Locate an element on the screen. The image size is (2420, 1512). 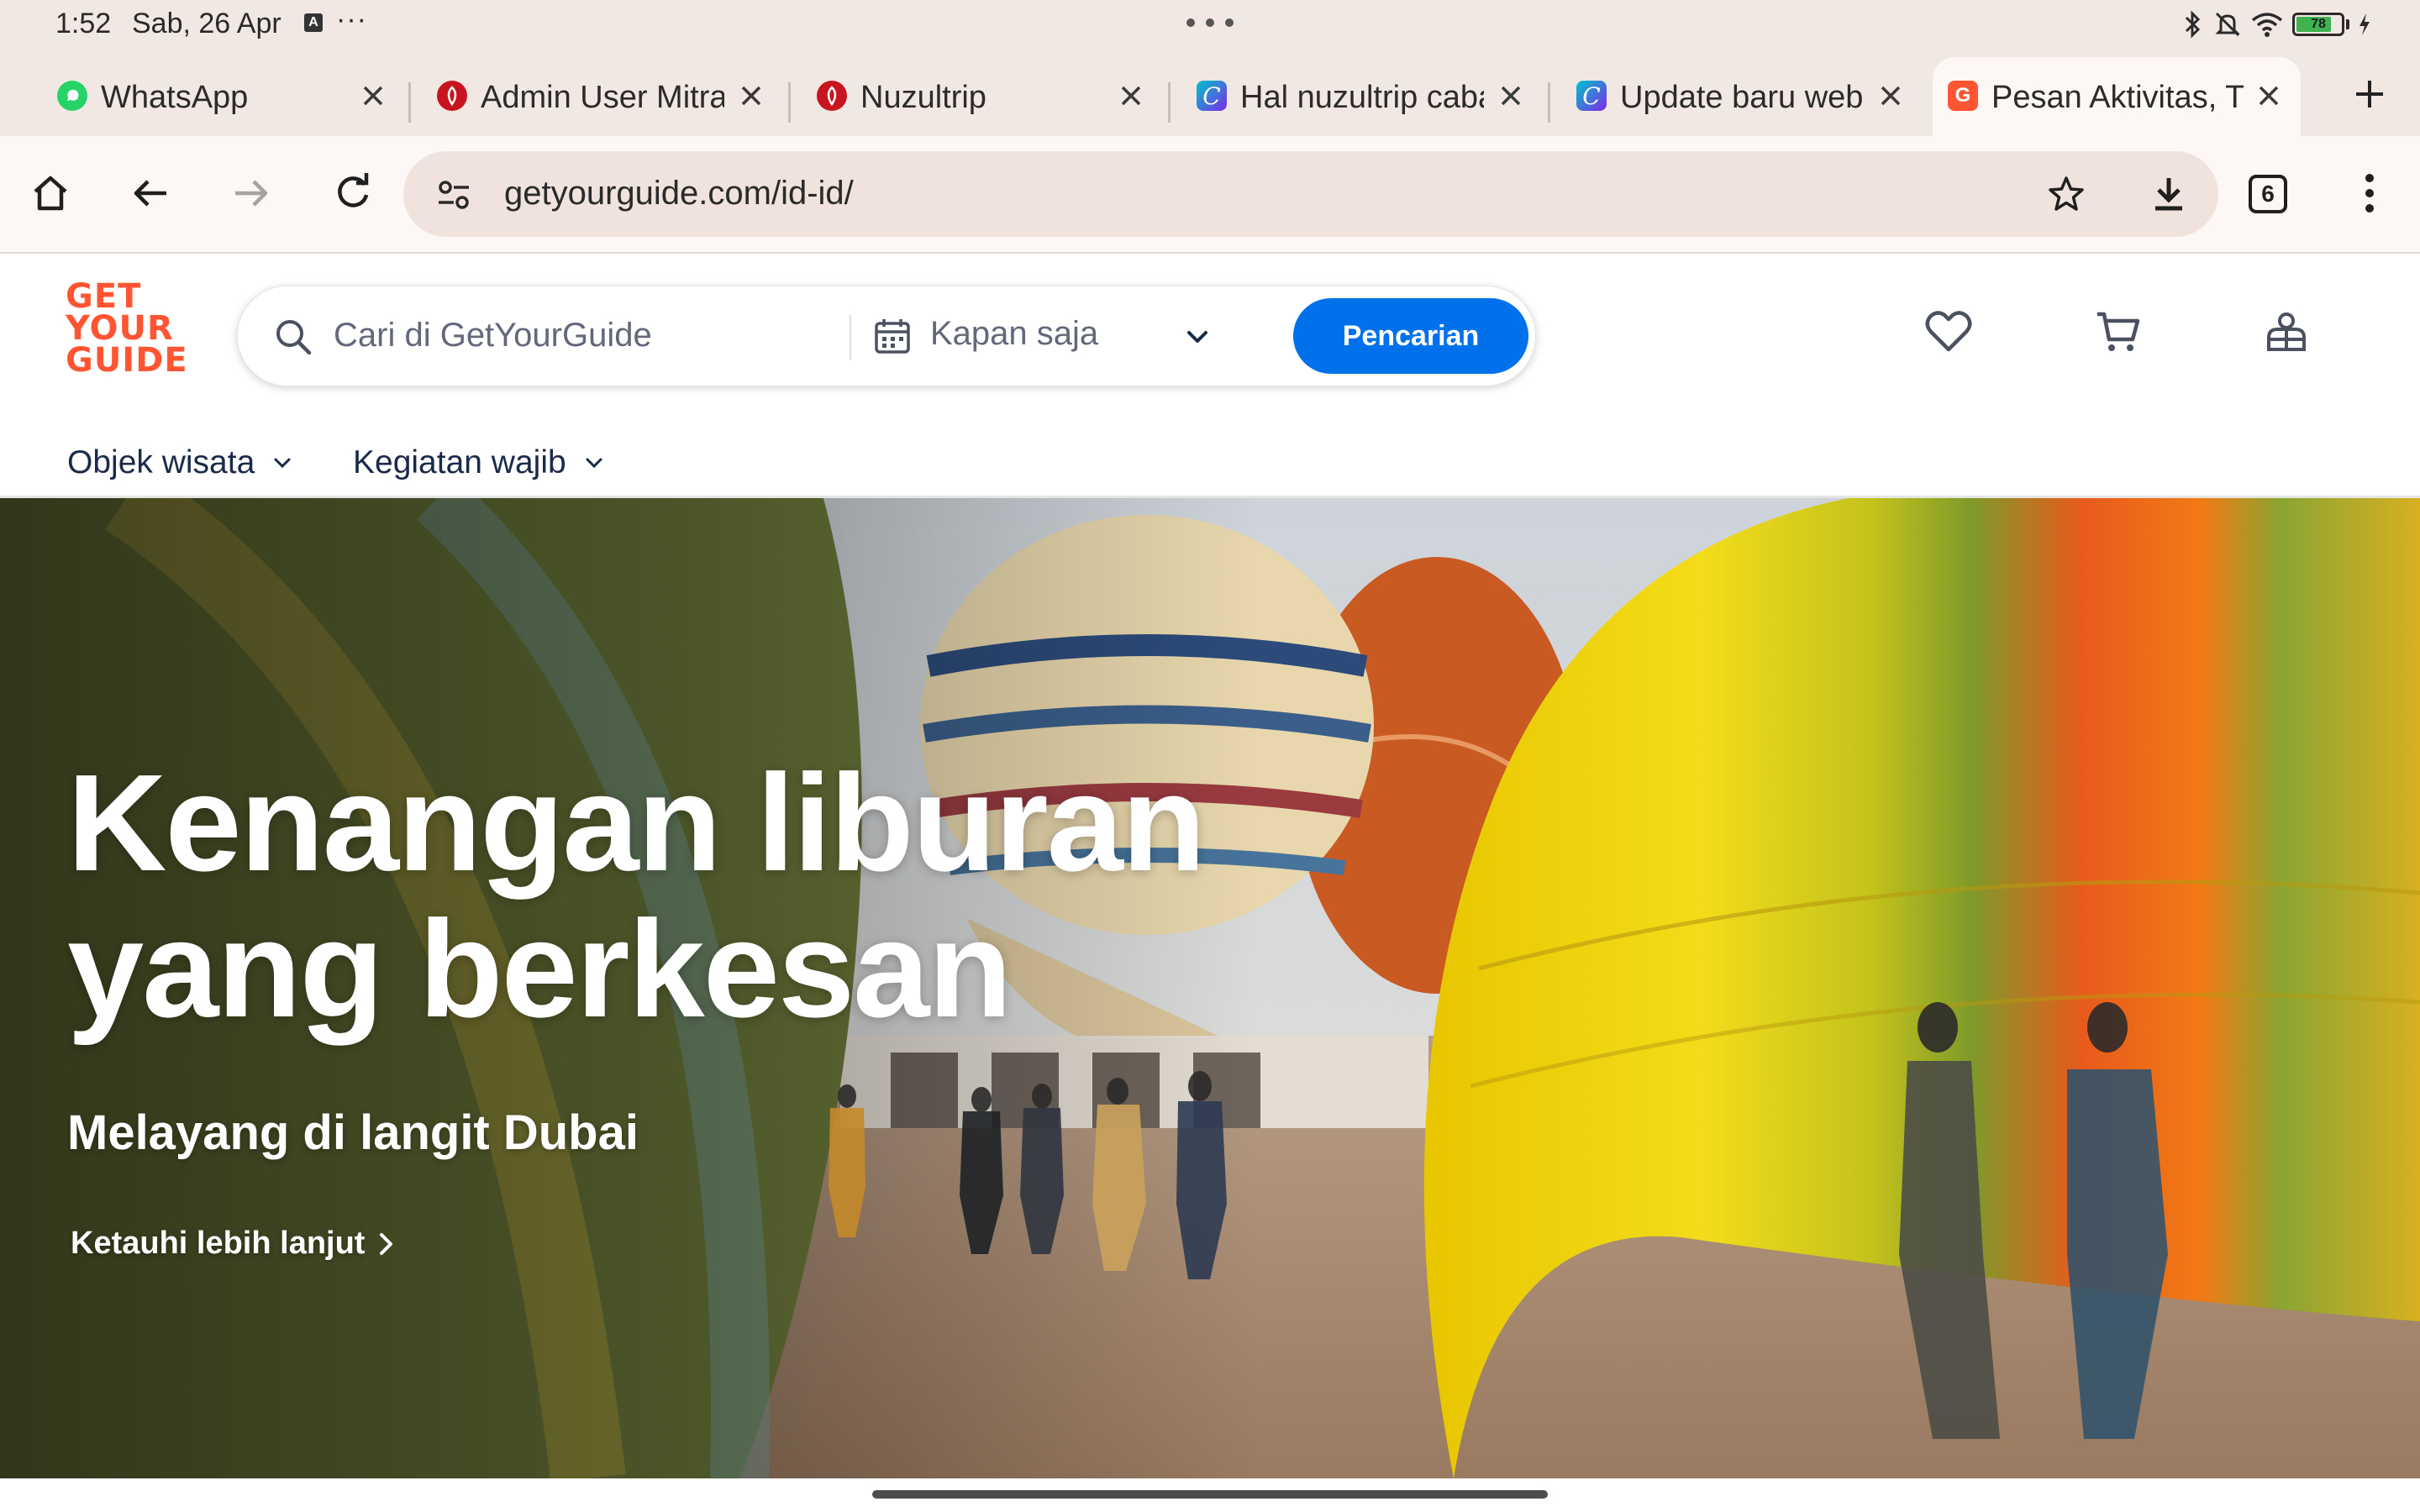
logo-line: GUIDE is located at coordinates (127, 360).